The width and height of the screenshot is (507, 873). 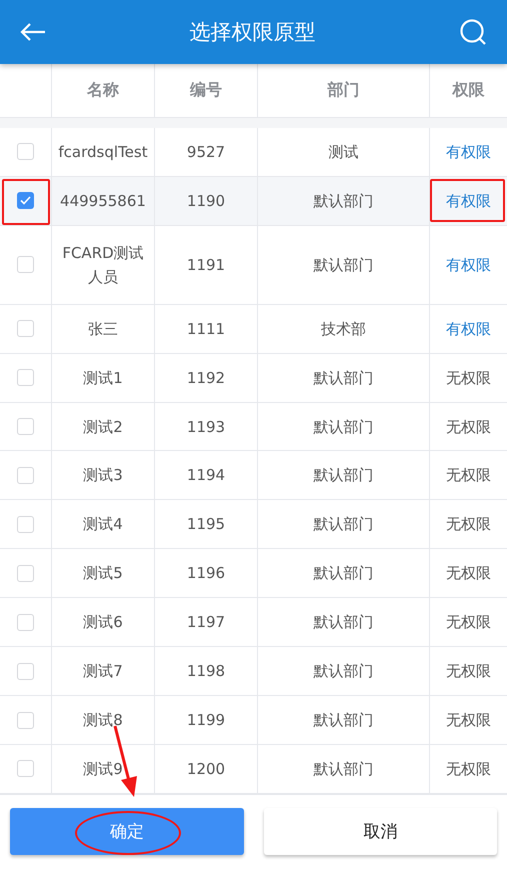 I want to click on cancel-button: 取消, so click(x=380, y=831).